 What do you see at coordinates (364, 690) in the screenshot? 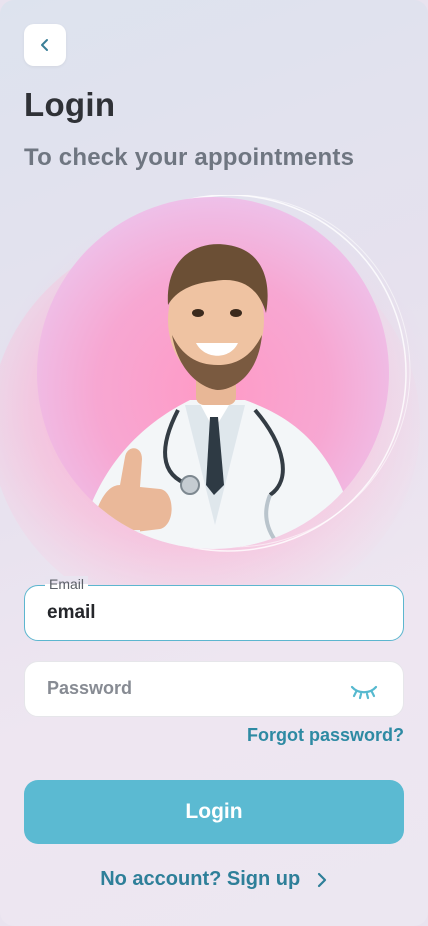
I see `eye-closed-icon` at bounding box center [364, 690].